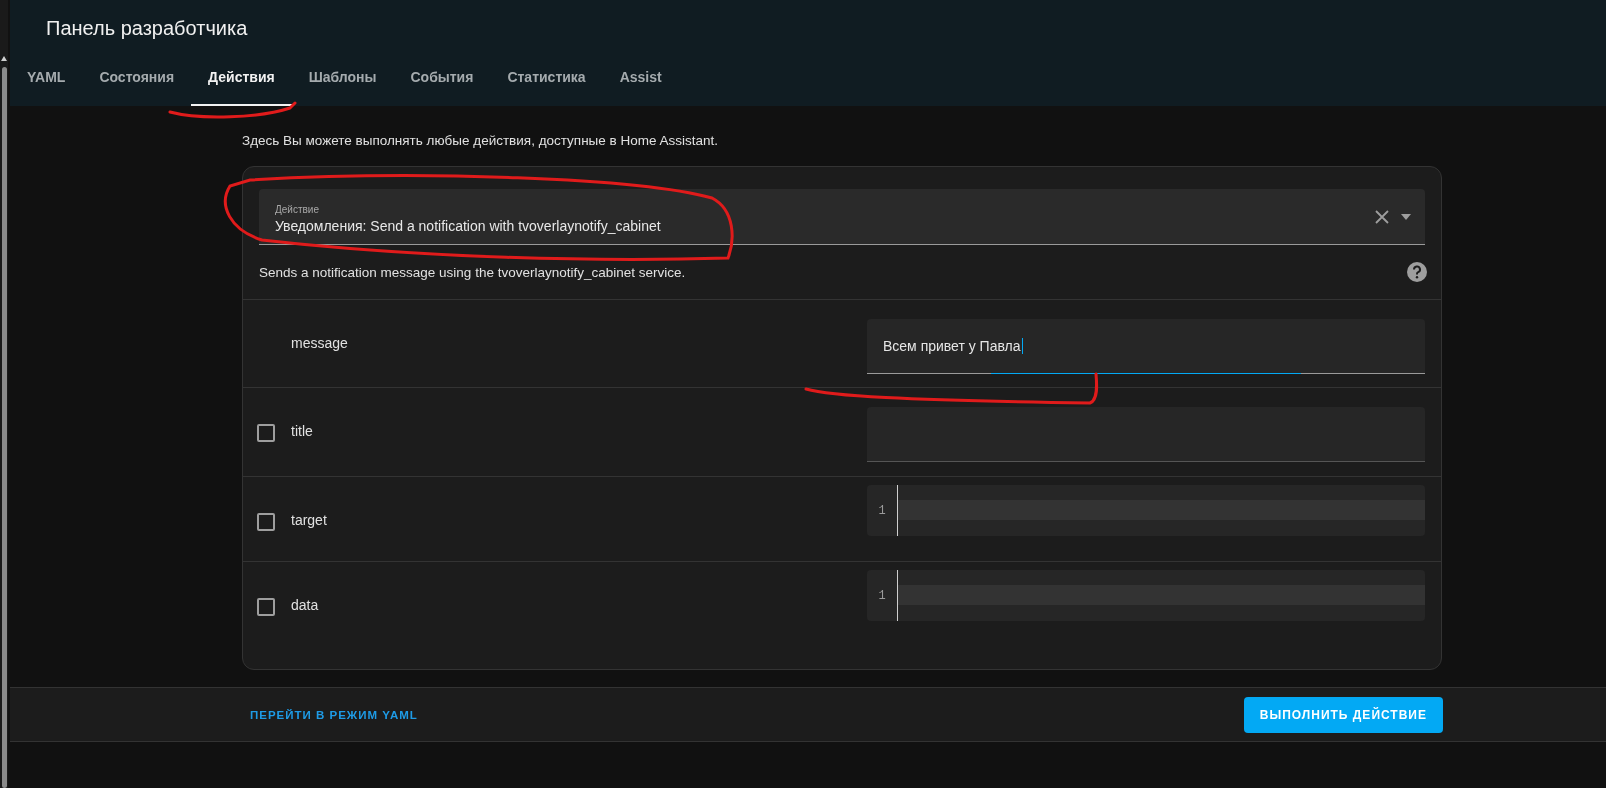 This screenshot has width=1606, height=788. I want to click on action-description: Sends a notification message using the tvoverlaynotify_cabinet service., so click(472, 272).